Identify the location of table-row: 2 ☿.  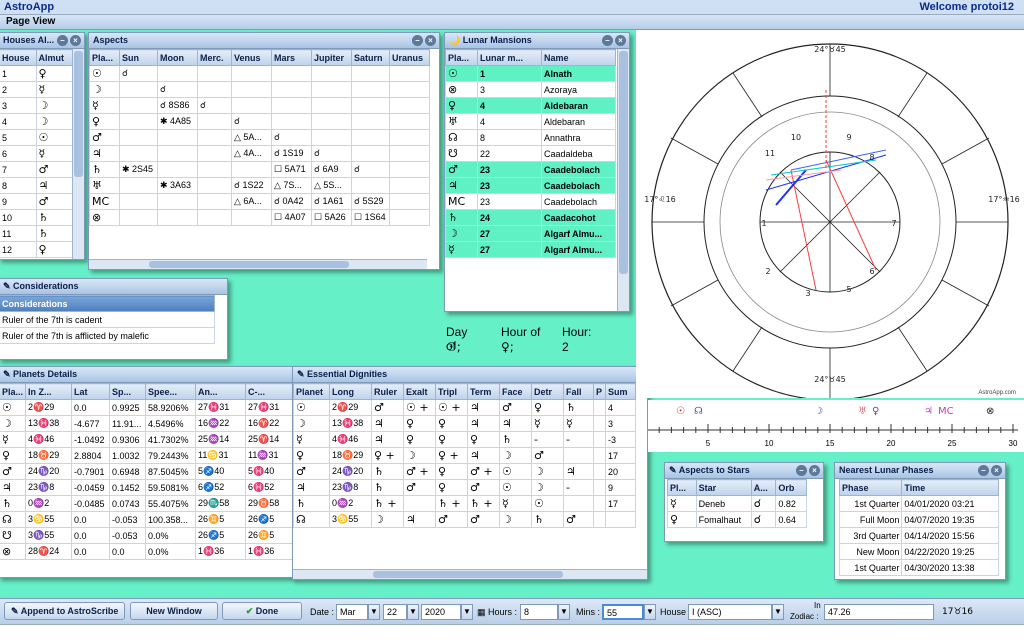
(36, 89).